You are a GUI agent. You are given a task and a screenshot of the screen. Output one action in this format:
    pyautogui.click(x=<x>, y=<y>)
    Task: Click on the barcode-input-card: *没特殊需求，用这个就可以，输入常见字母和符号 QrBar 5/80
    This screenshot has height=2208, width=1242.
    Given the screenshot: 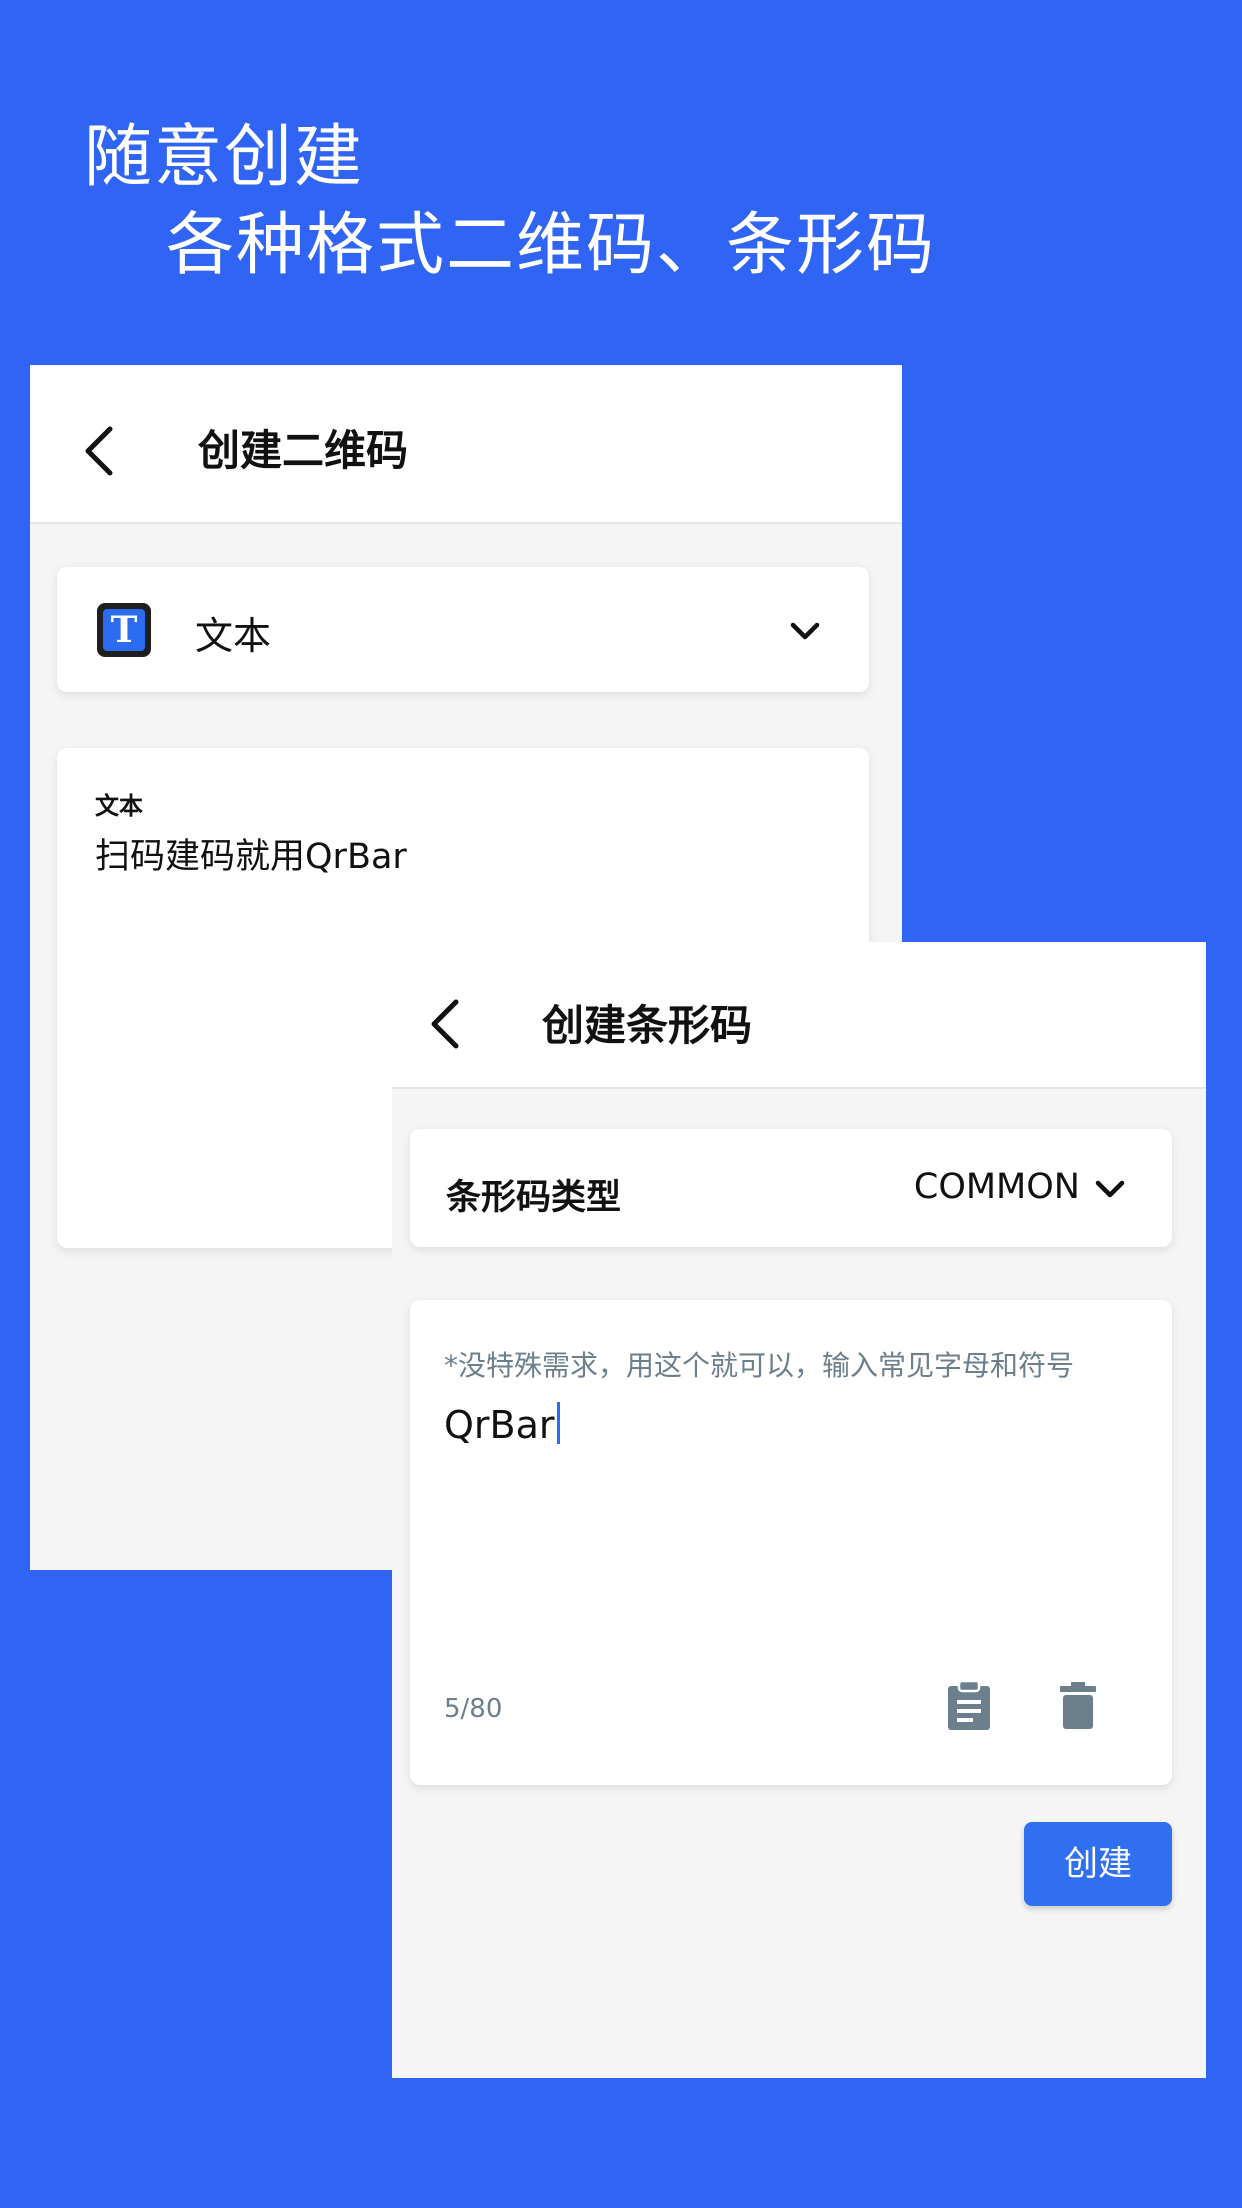 What is the action you would take?
    pyautogui.click(x=791, y=1542)
    